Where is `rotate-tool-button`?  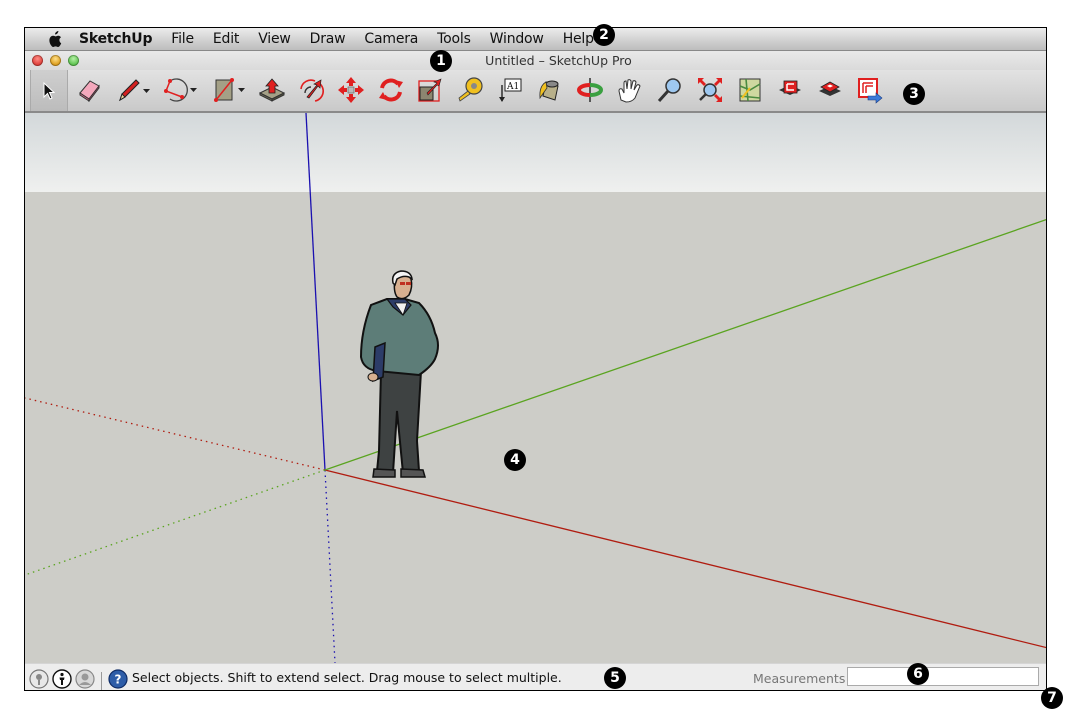 rotate-tool-button is located at coordinates (391, 90).